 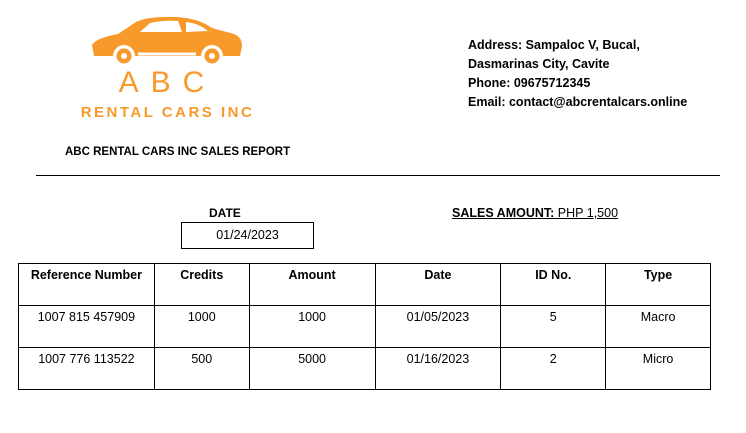 What do you see at coordinates (312, 284) in the screenshot?
I see `header-amount: Amount` at bounding box center [312, 284].